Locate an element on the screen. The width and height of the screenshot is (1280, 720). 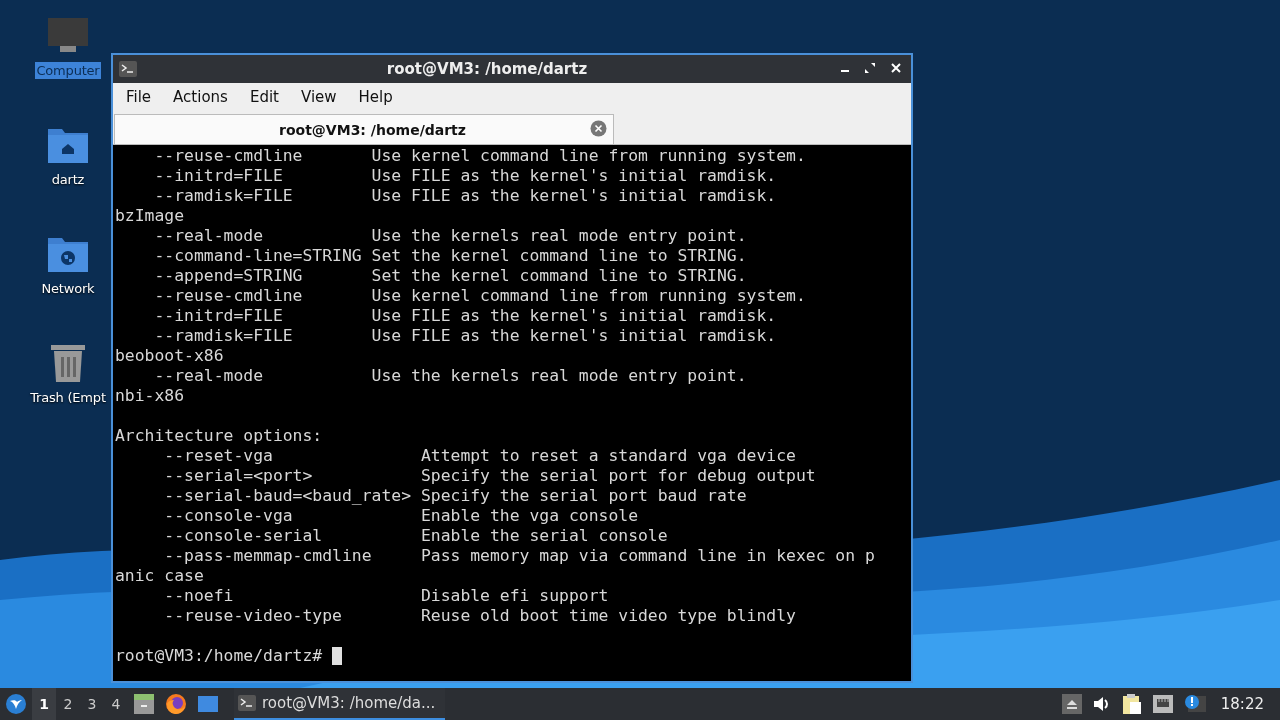
window-title: root@VM3: /home/dartz is located at coordinates (487, 69).